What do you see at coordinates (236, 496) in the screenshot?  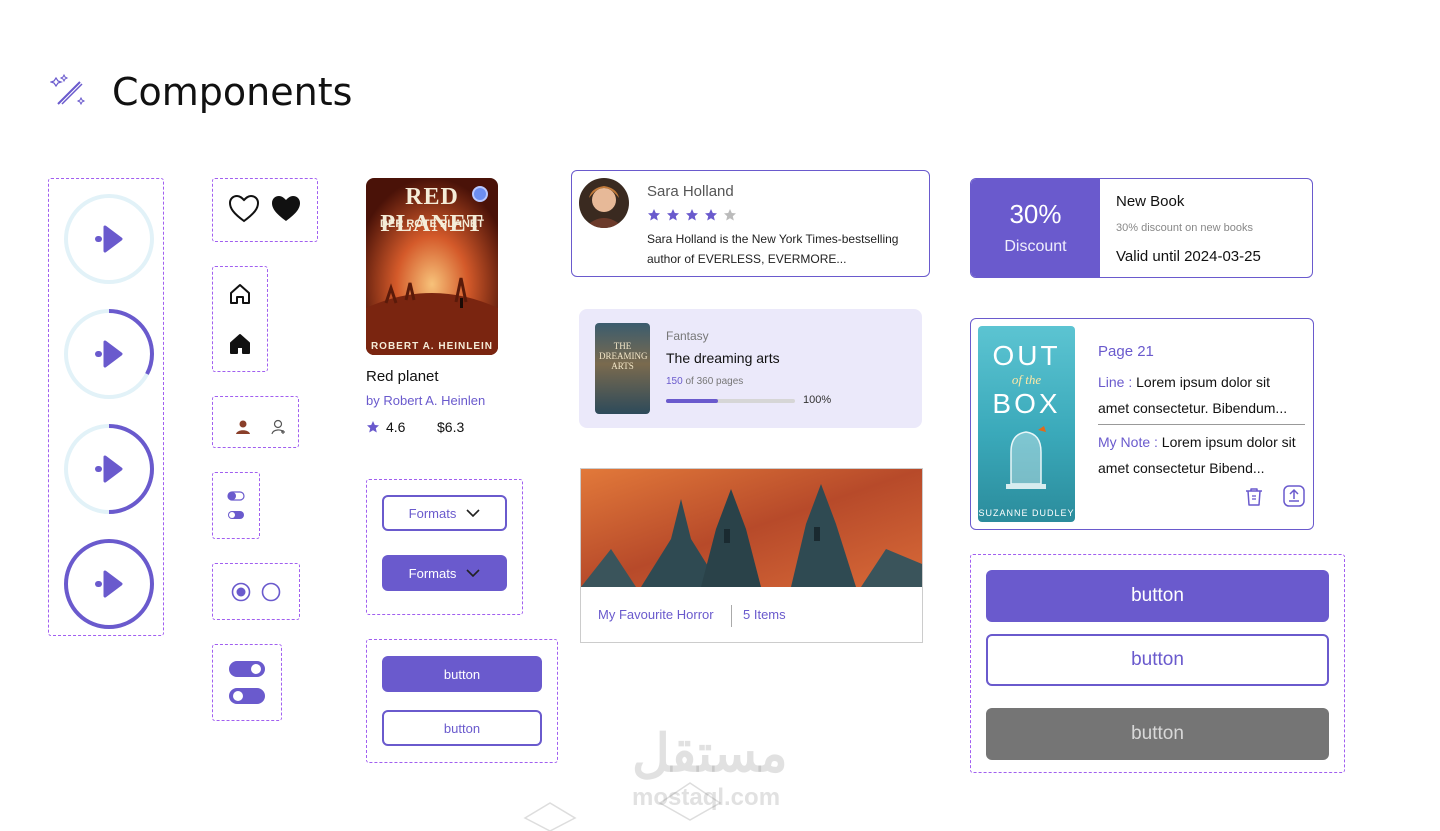 I see `mini-toggle-off` at bounding box center [236, 496].